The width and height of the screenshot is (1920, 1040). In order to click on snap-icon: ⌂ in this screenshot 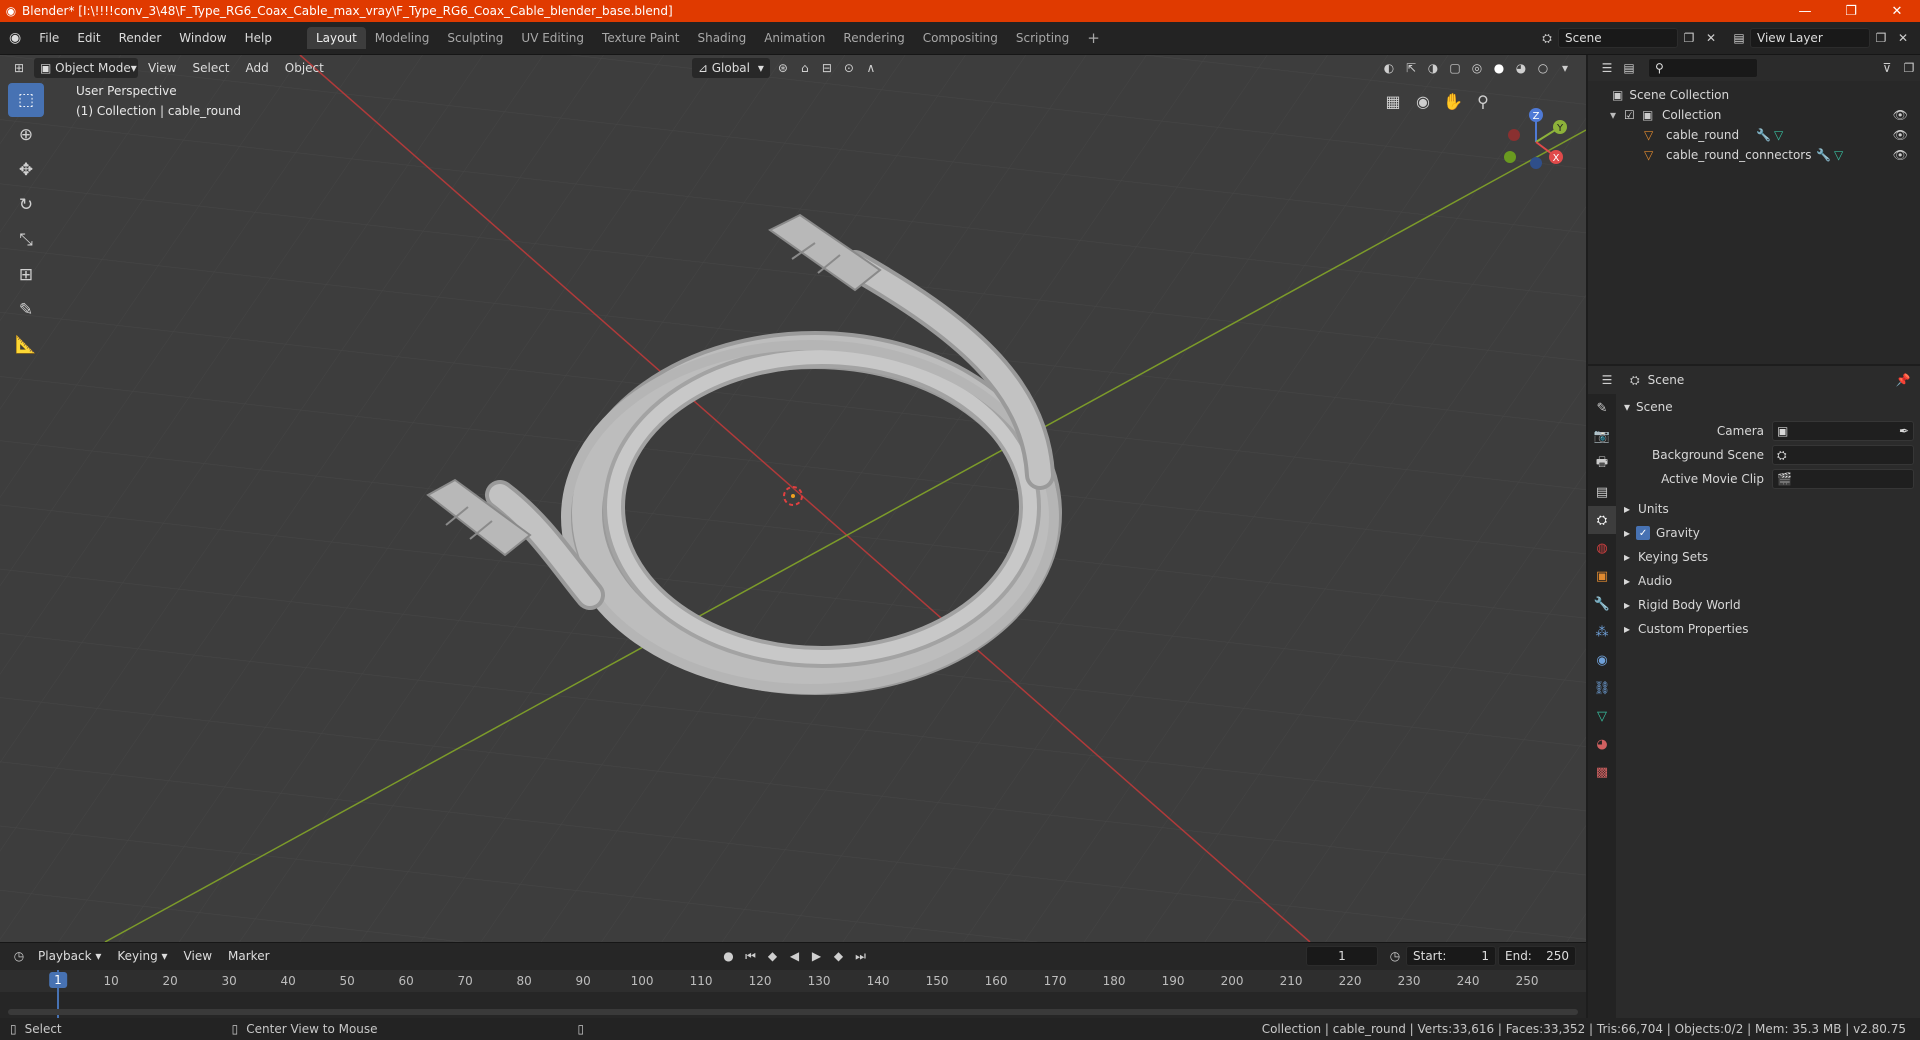, I will do `click(805, 68)`.